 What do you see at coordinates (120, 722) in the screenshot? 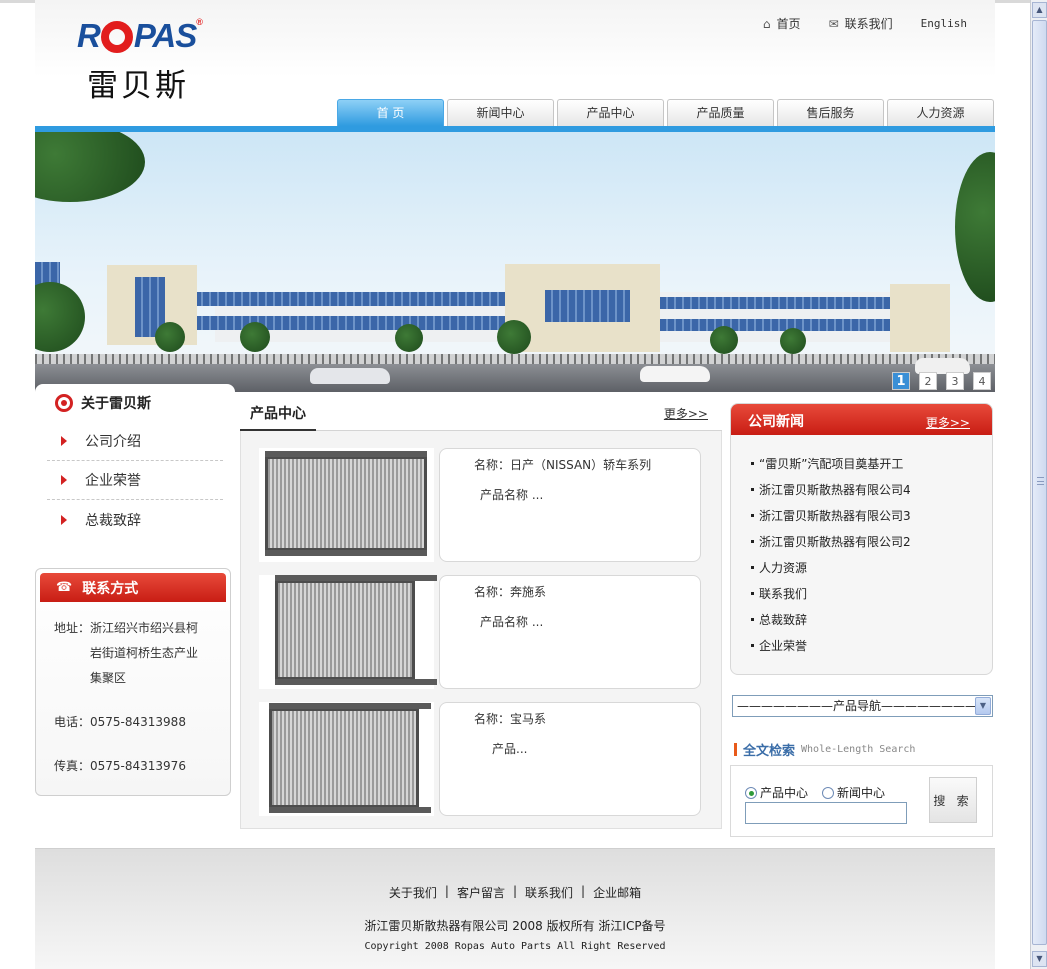
I see `contact-phone: 电话：0575-84313988` at bounding box center [120, 722].